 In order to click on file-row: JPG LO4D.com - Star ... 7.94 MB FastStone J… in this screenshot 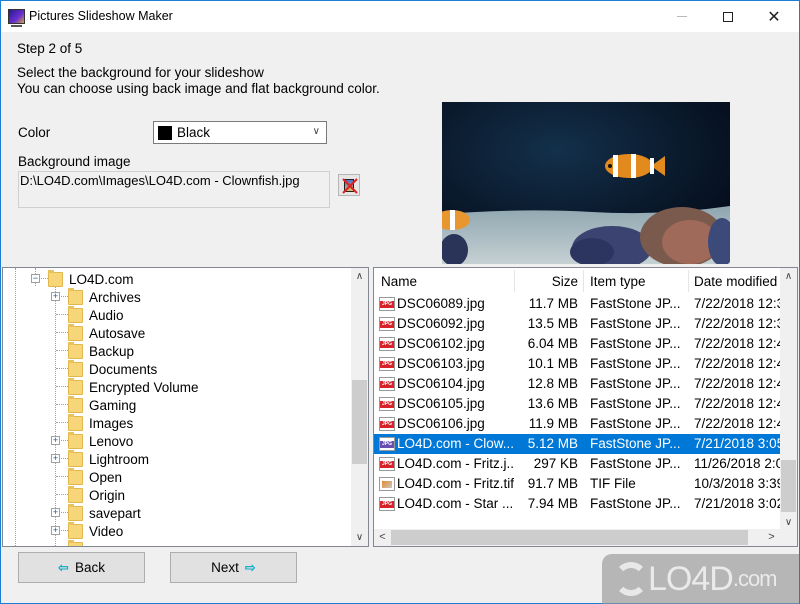, I will do `click(577, 504)`.